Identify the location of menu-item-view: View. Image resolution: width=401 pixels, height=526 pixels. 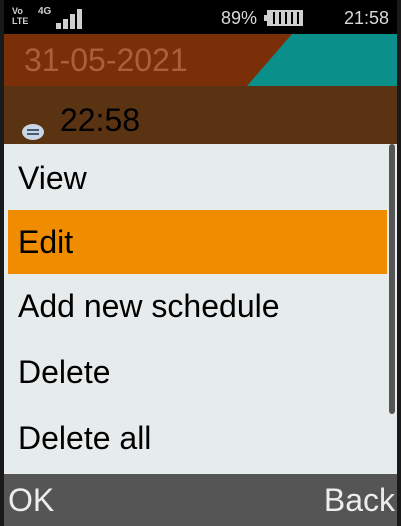
(197, 178).